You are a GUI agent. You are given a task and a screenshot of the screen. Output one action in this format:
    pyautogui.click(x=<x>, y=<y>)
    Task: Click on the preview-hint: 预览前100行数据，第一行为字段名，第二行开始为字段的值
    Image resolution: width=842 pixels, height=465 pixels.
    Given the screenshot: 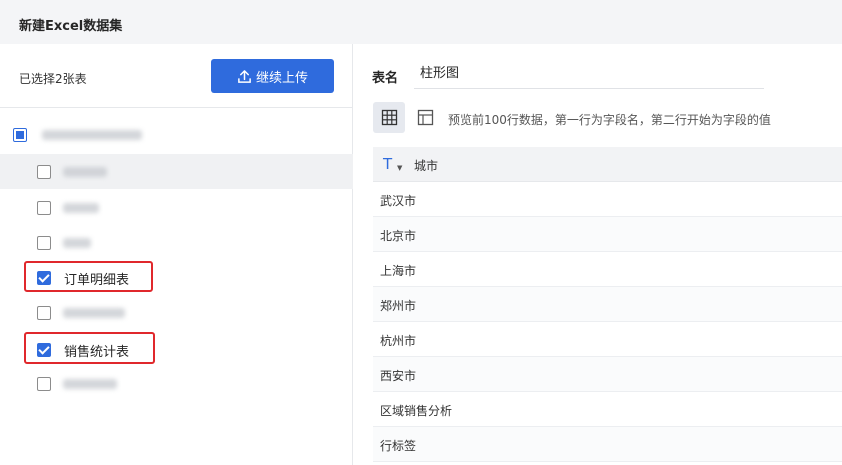 What is the action you would take?
    pyautogui.click(x=609, y=120)
    